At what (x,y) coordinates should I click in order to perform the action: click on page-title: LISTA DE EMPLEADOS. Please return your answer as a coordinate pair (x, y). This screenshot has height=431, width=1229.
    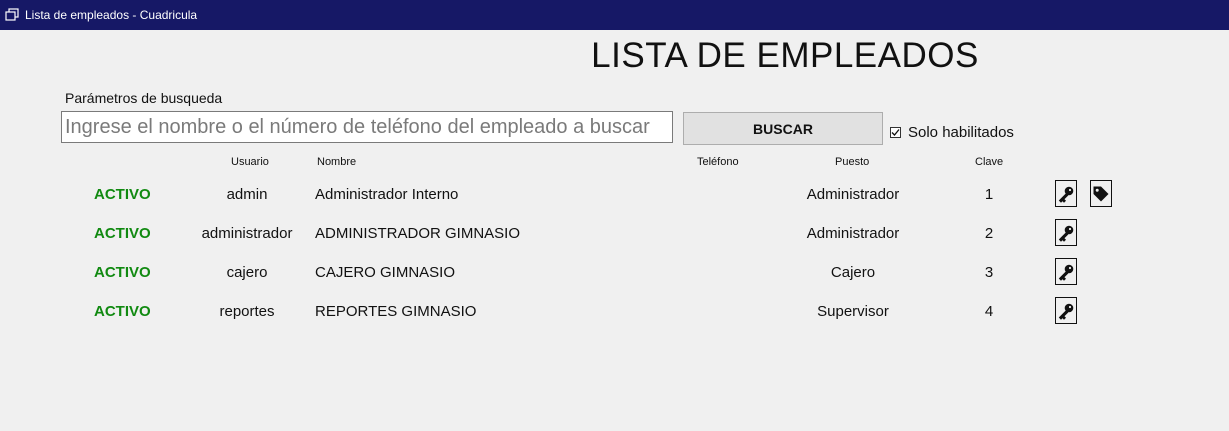
    Looking at the image, I should click on (785, 55).